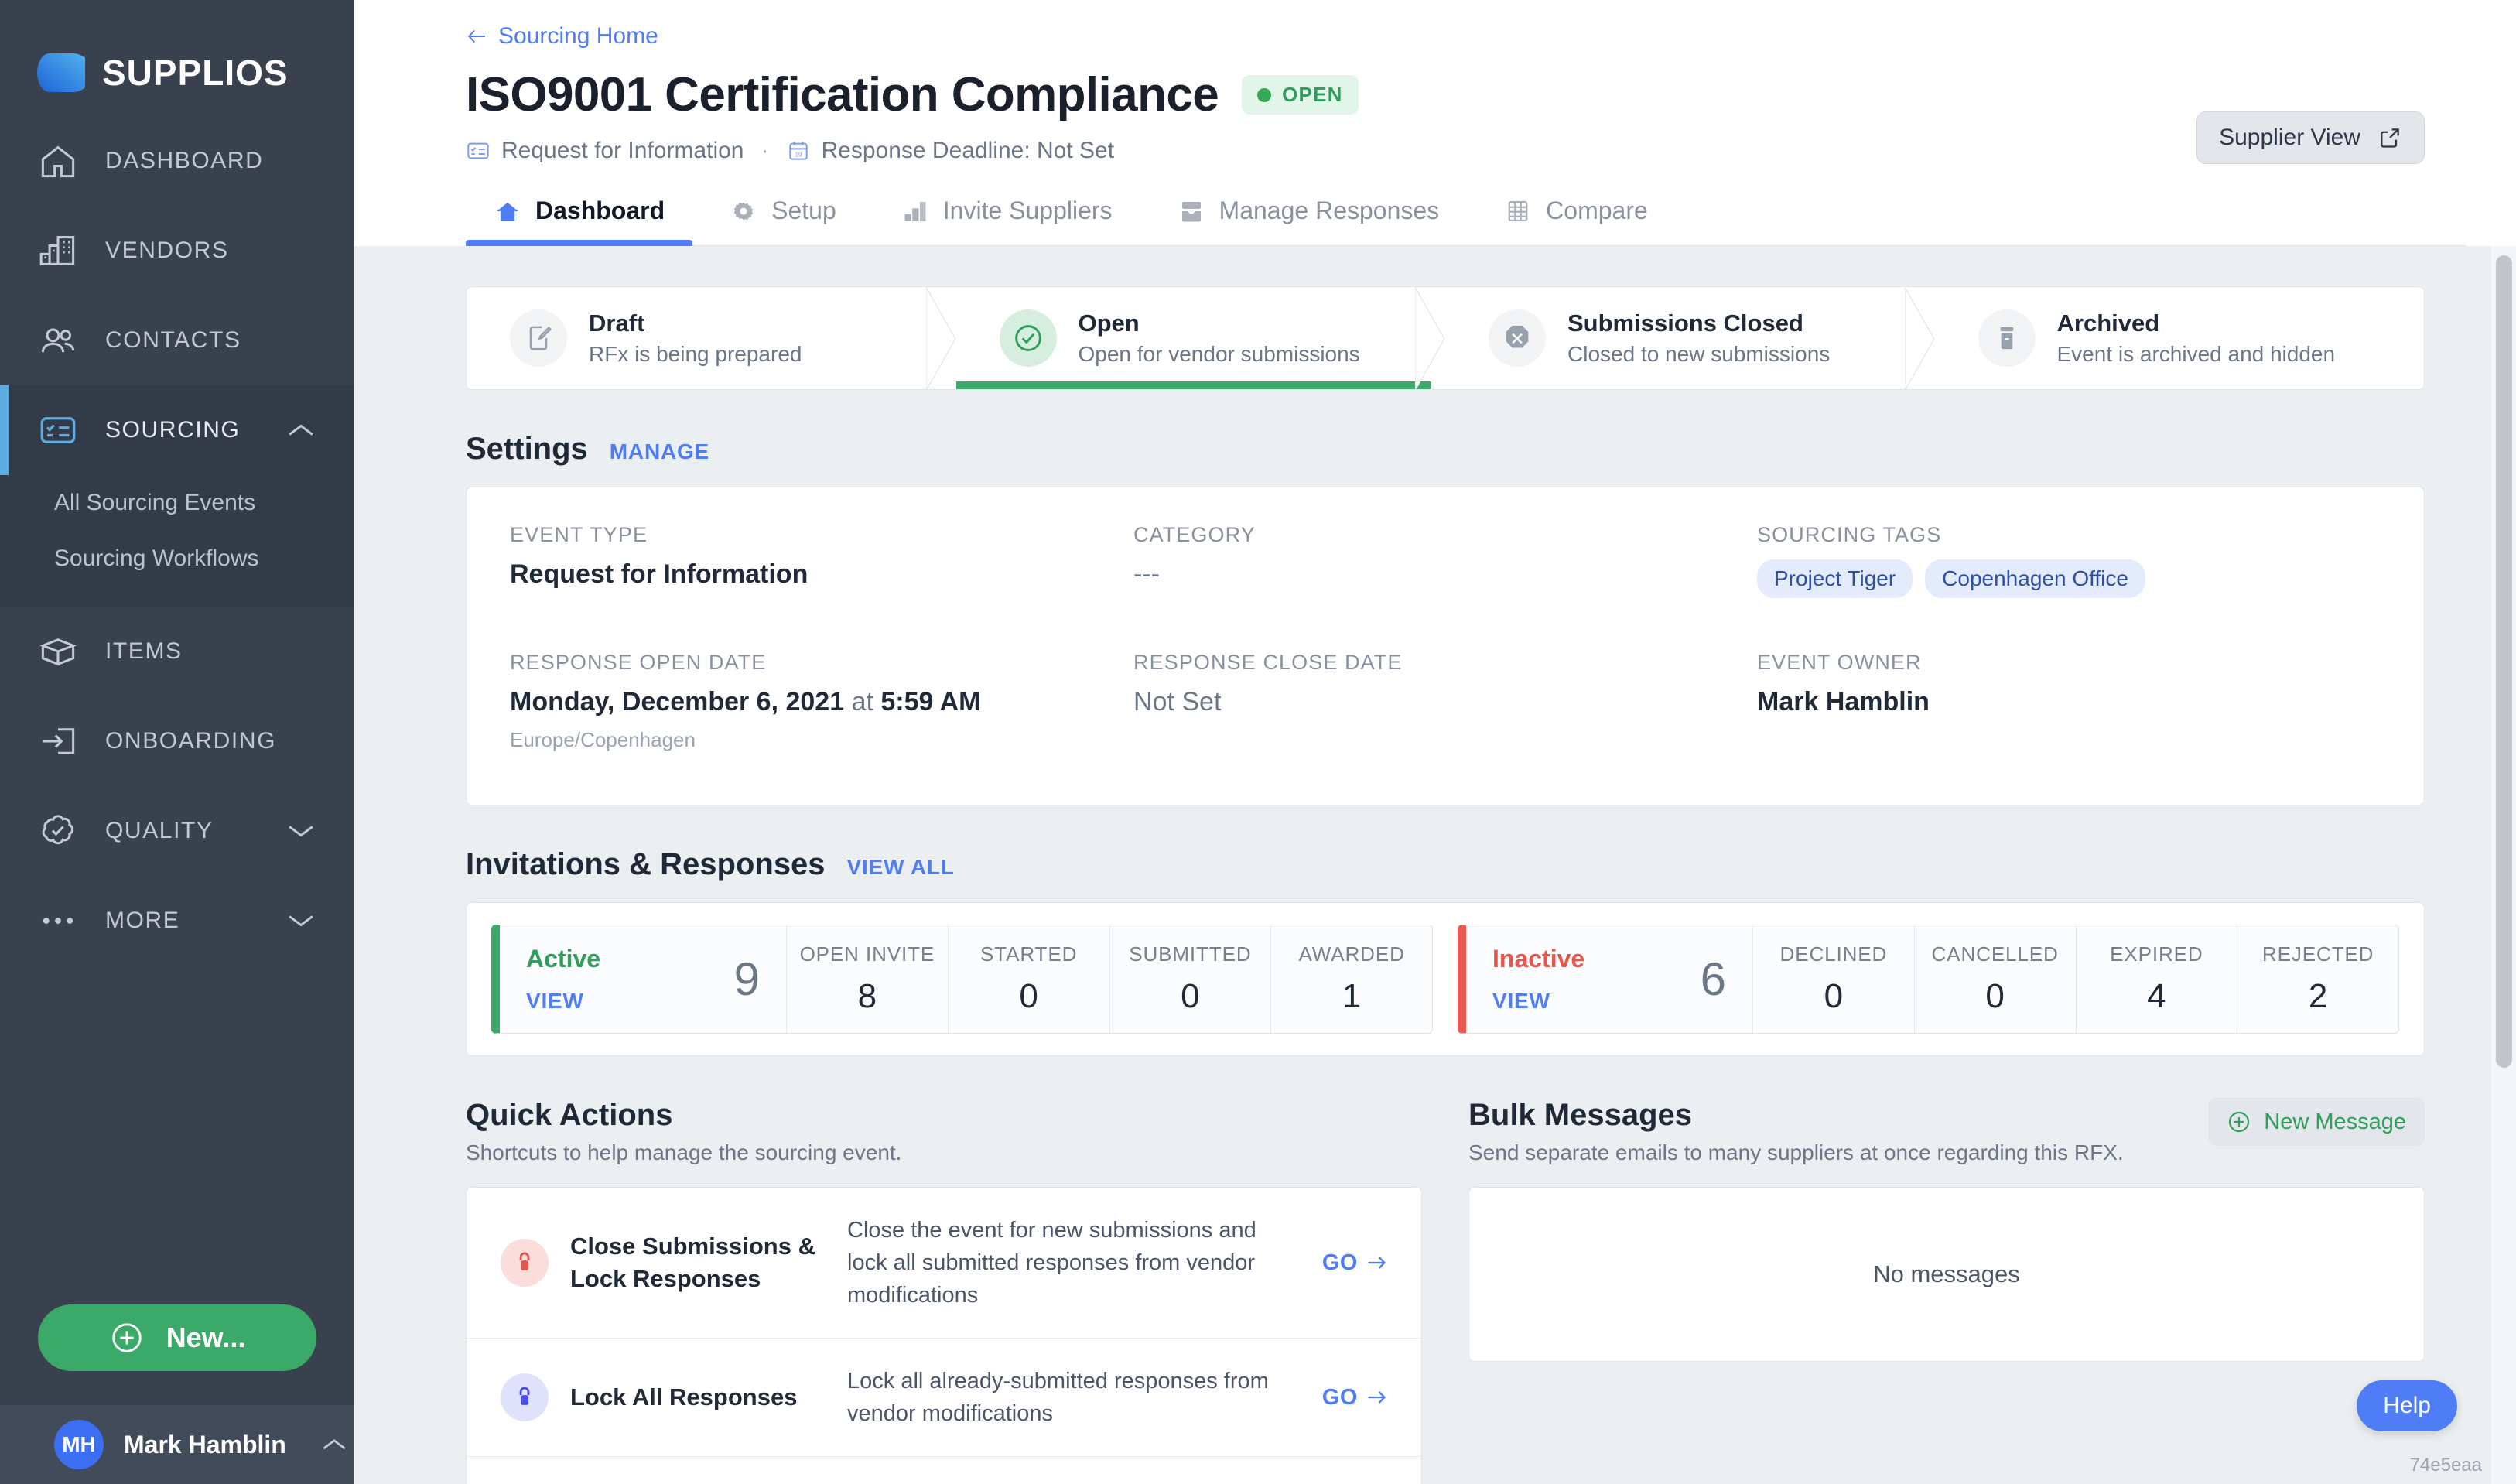  What do you see at coordinates (563, 959) in the screenshot?
I see `active-status-label: Active` at bounding box center [563, 959].